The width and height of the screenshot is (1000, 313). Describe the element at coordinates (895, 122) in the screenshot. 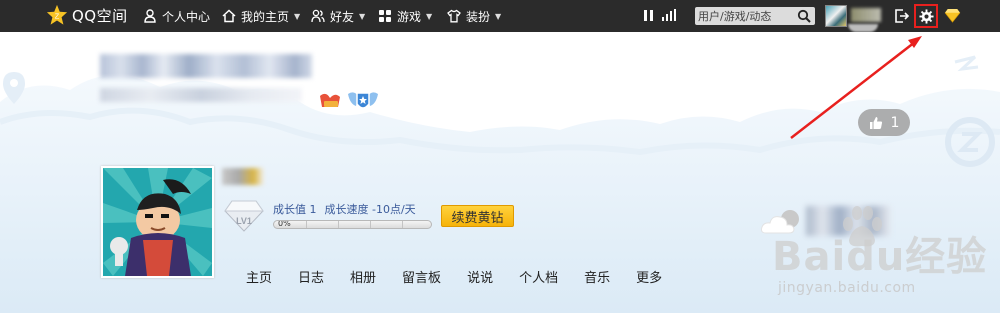

I see `like-count: 1` at that location.